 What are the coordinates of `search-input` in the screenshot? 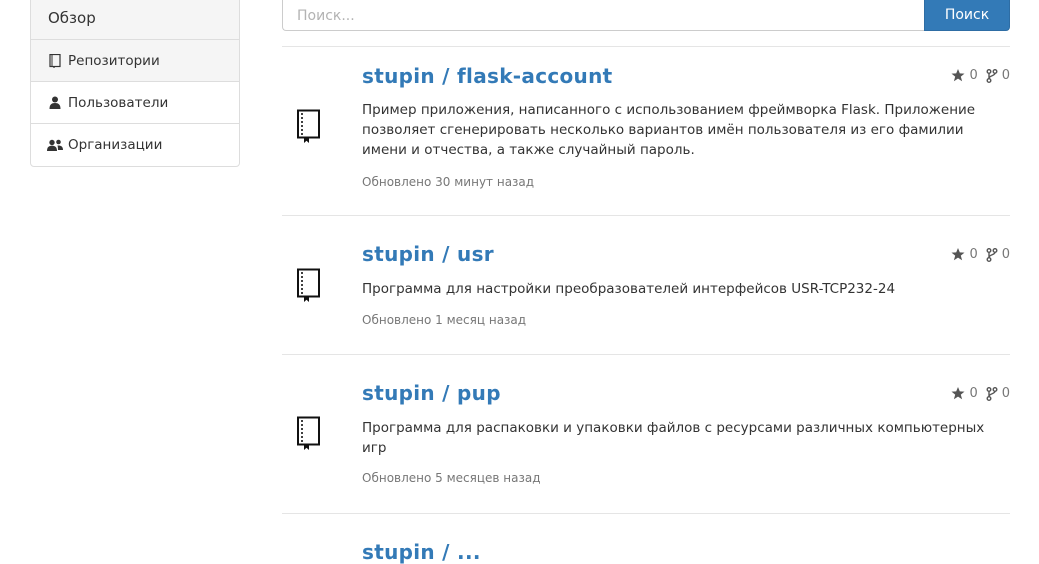 It's located at (603, 15).